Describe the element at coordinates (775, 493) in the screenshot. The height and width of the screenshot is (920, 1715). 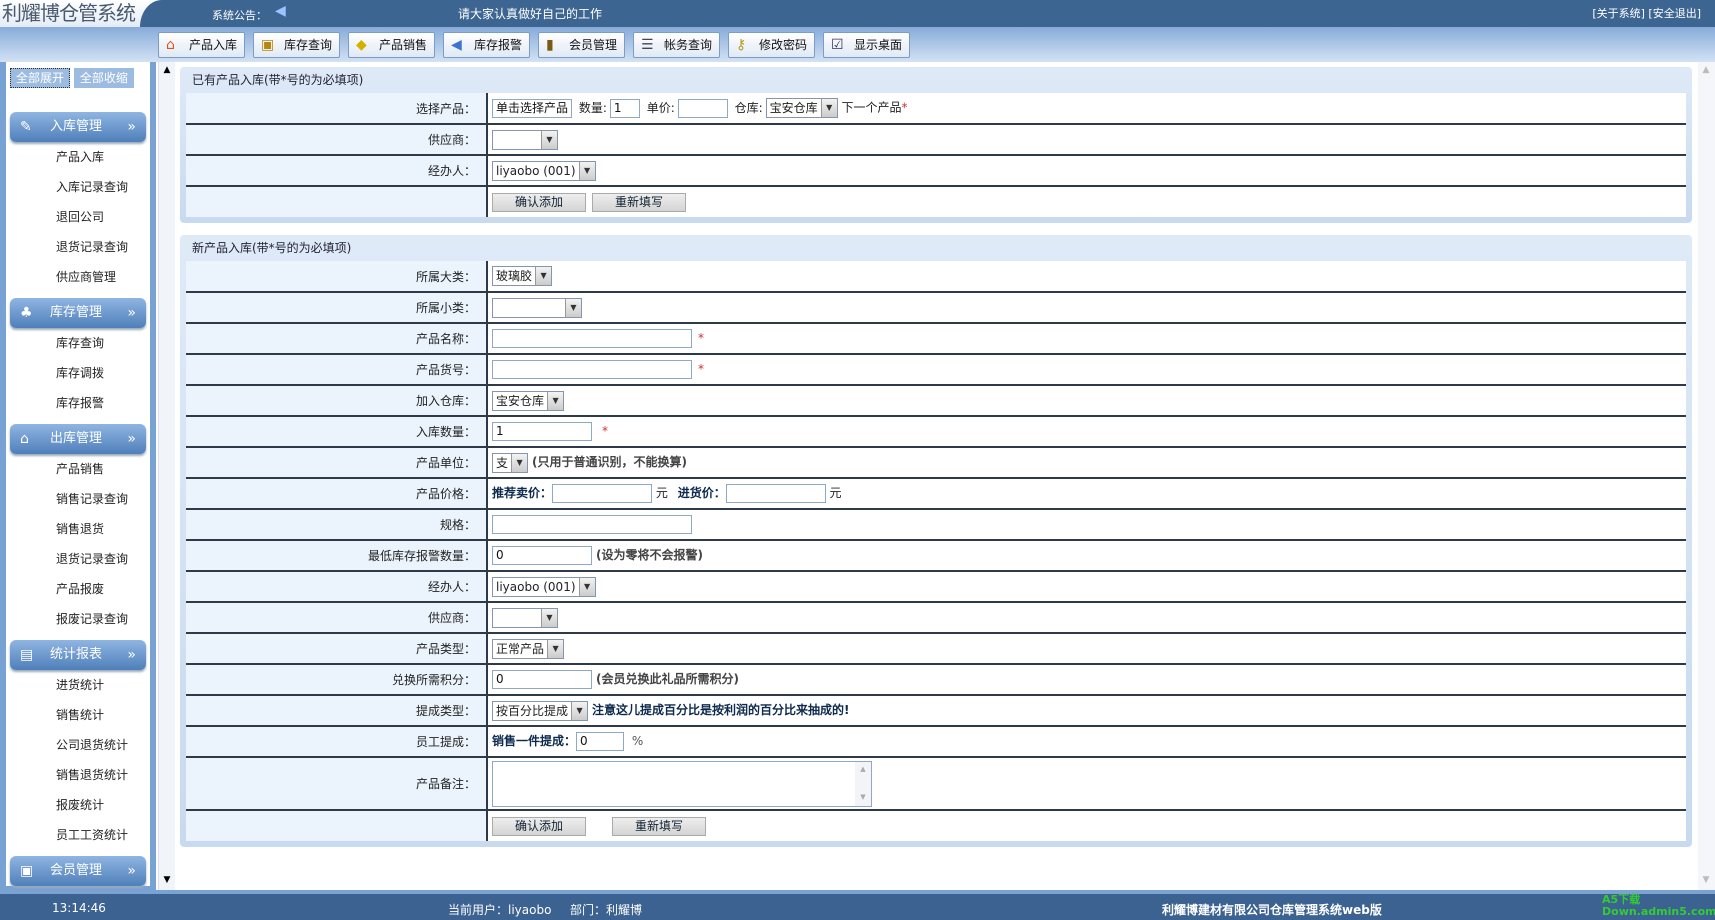
I see `buy-price-input` at that location.